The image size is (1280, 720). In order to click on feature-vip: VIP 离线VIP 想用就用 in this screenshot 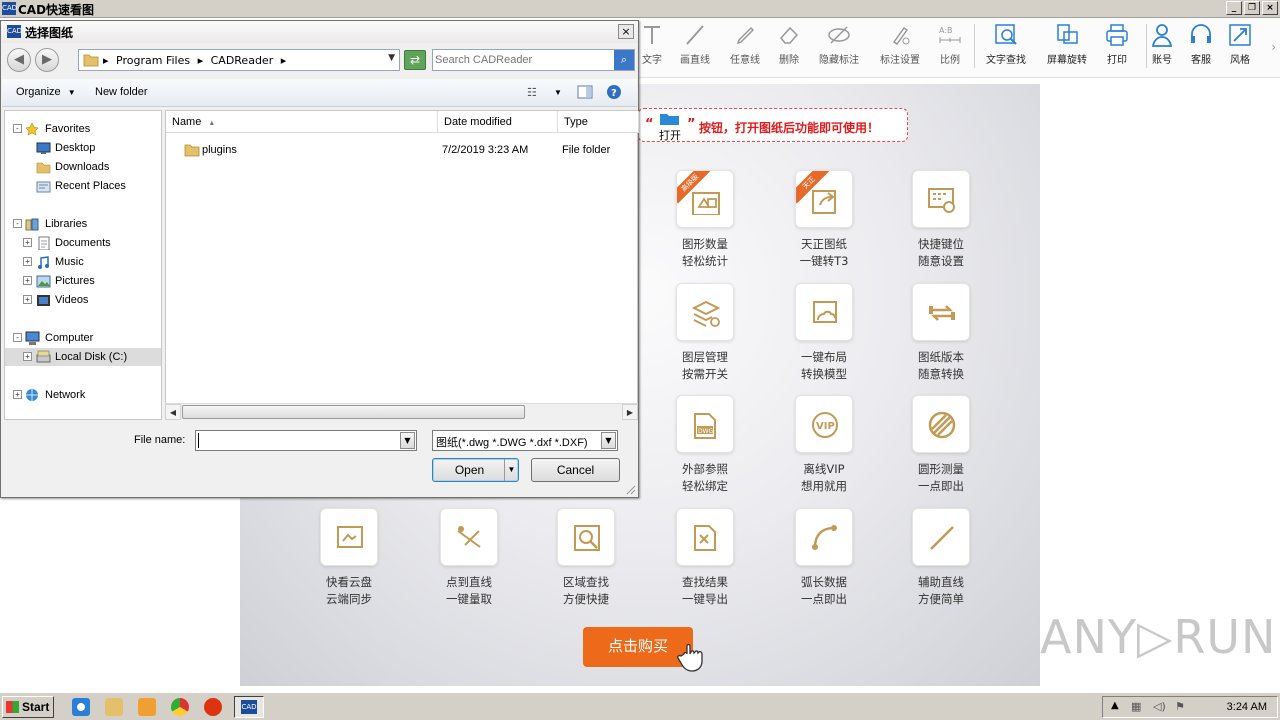, I will do `click(824, 445)`.